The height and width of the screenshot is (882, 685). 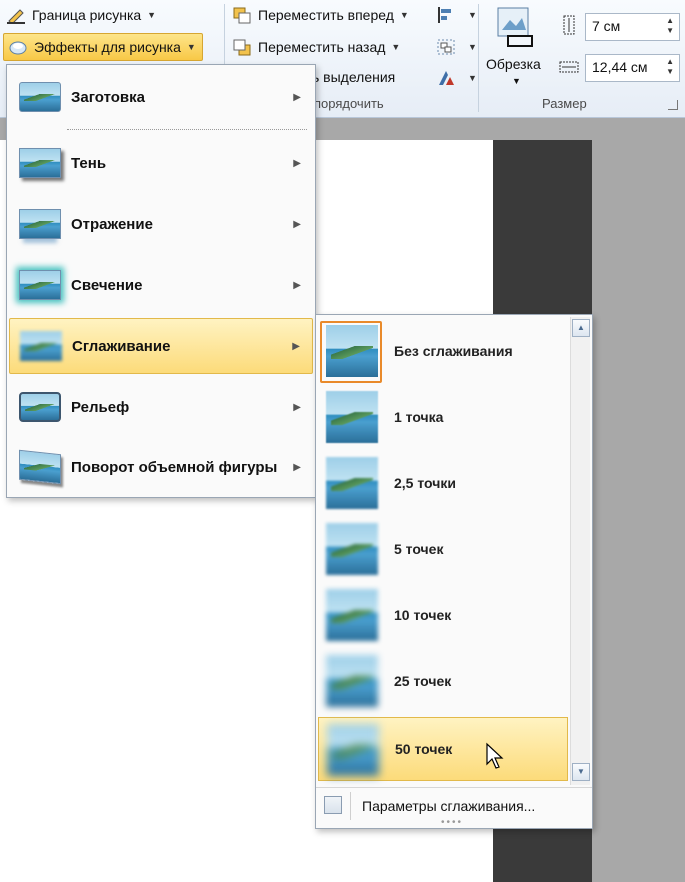 What do you see at coordinates (161, 285) in the screenshot?
I see `menu-item-glow: Свечение ▶` at bounding box center [161, 285].